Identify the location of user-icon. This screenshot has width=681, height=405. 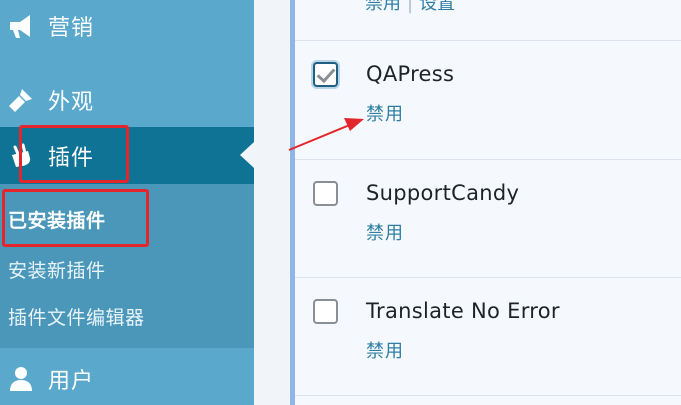
(21, 379).